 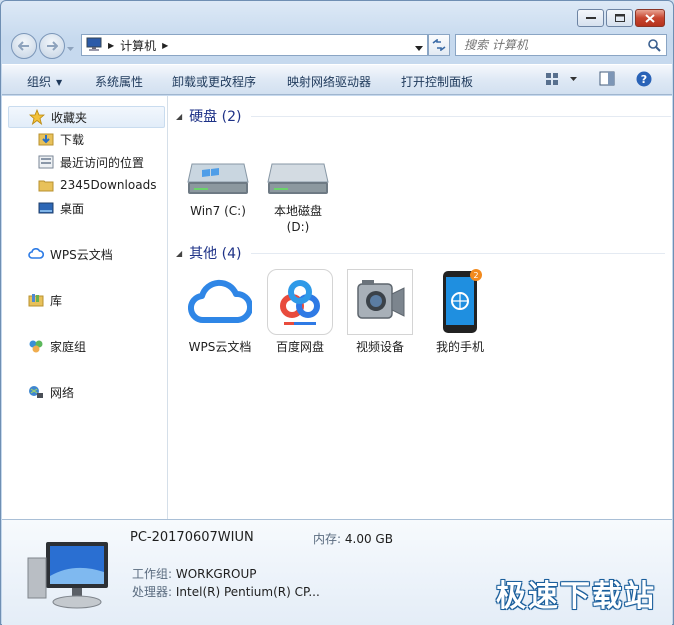 I want to click on group-divider, so click(x=458, y=253).